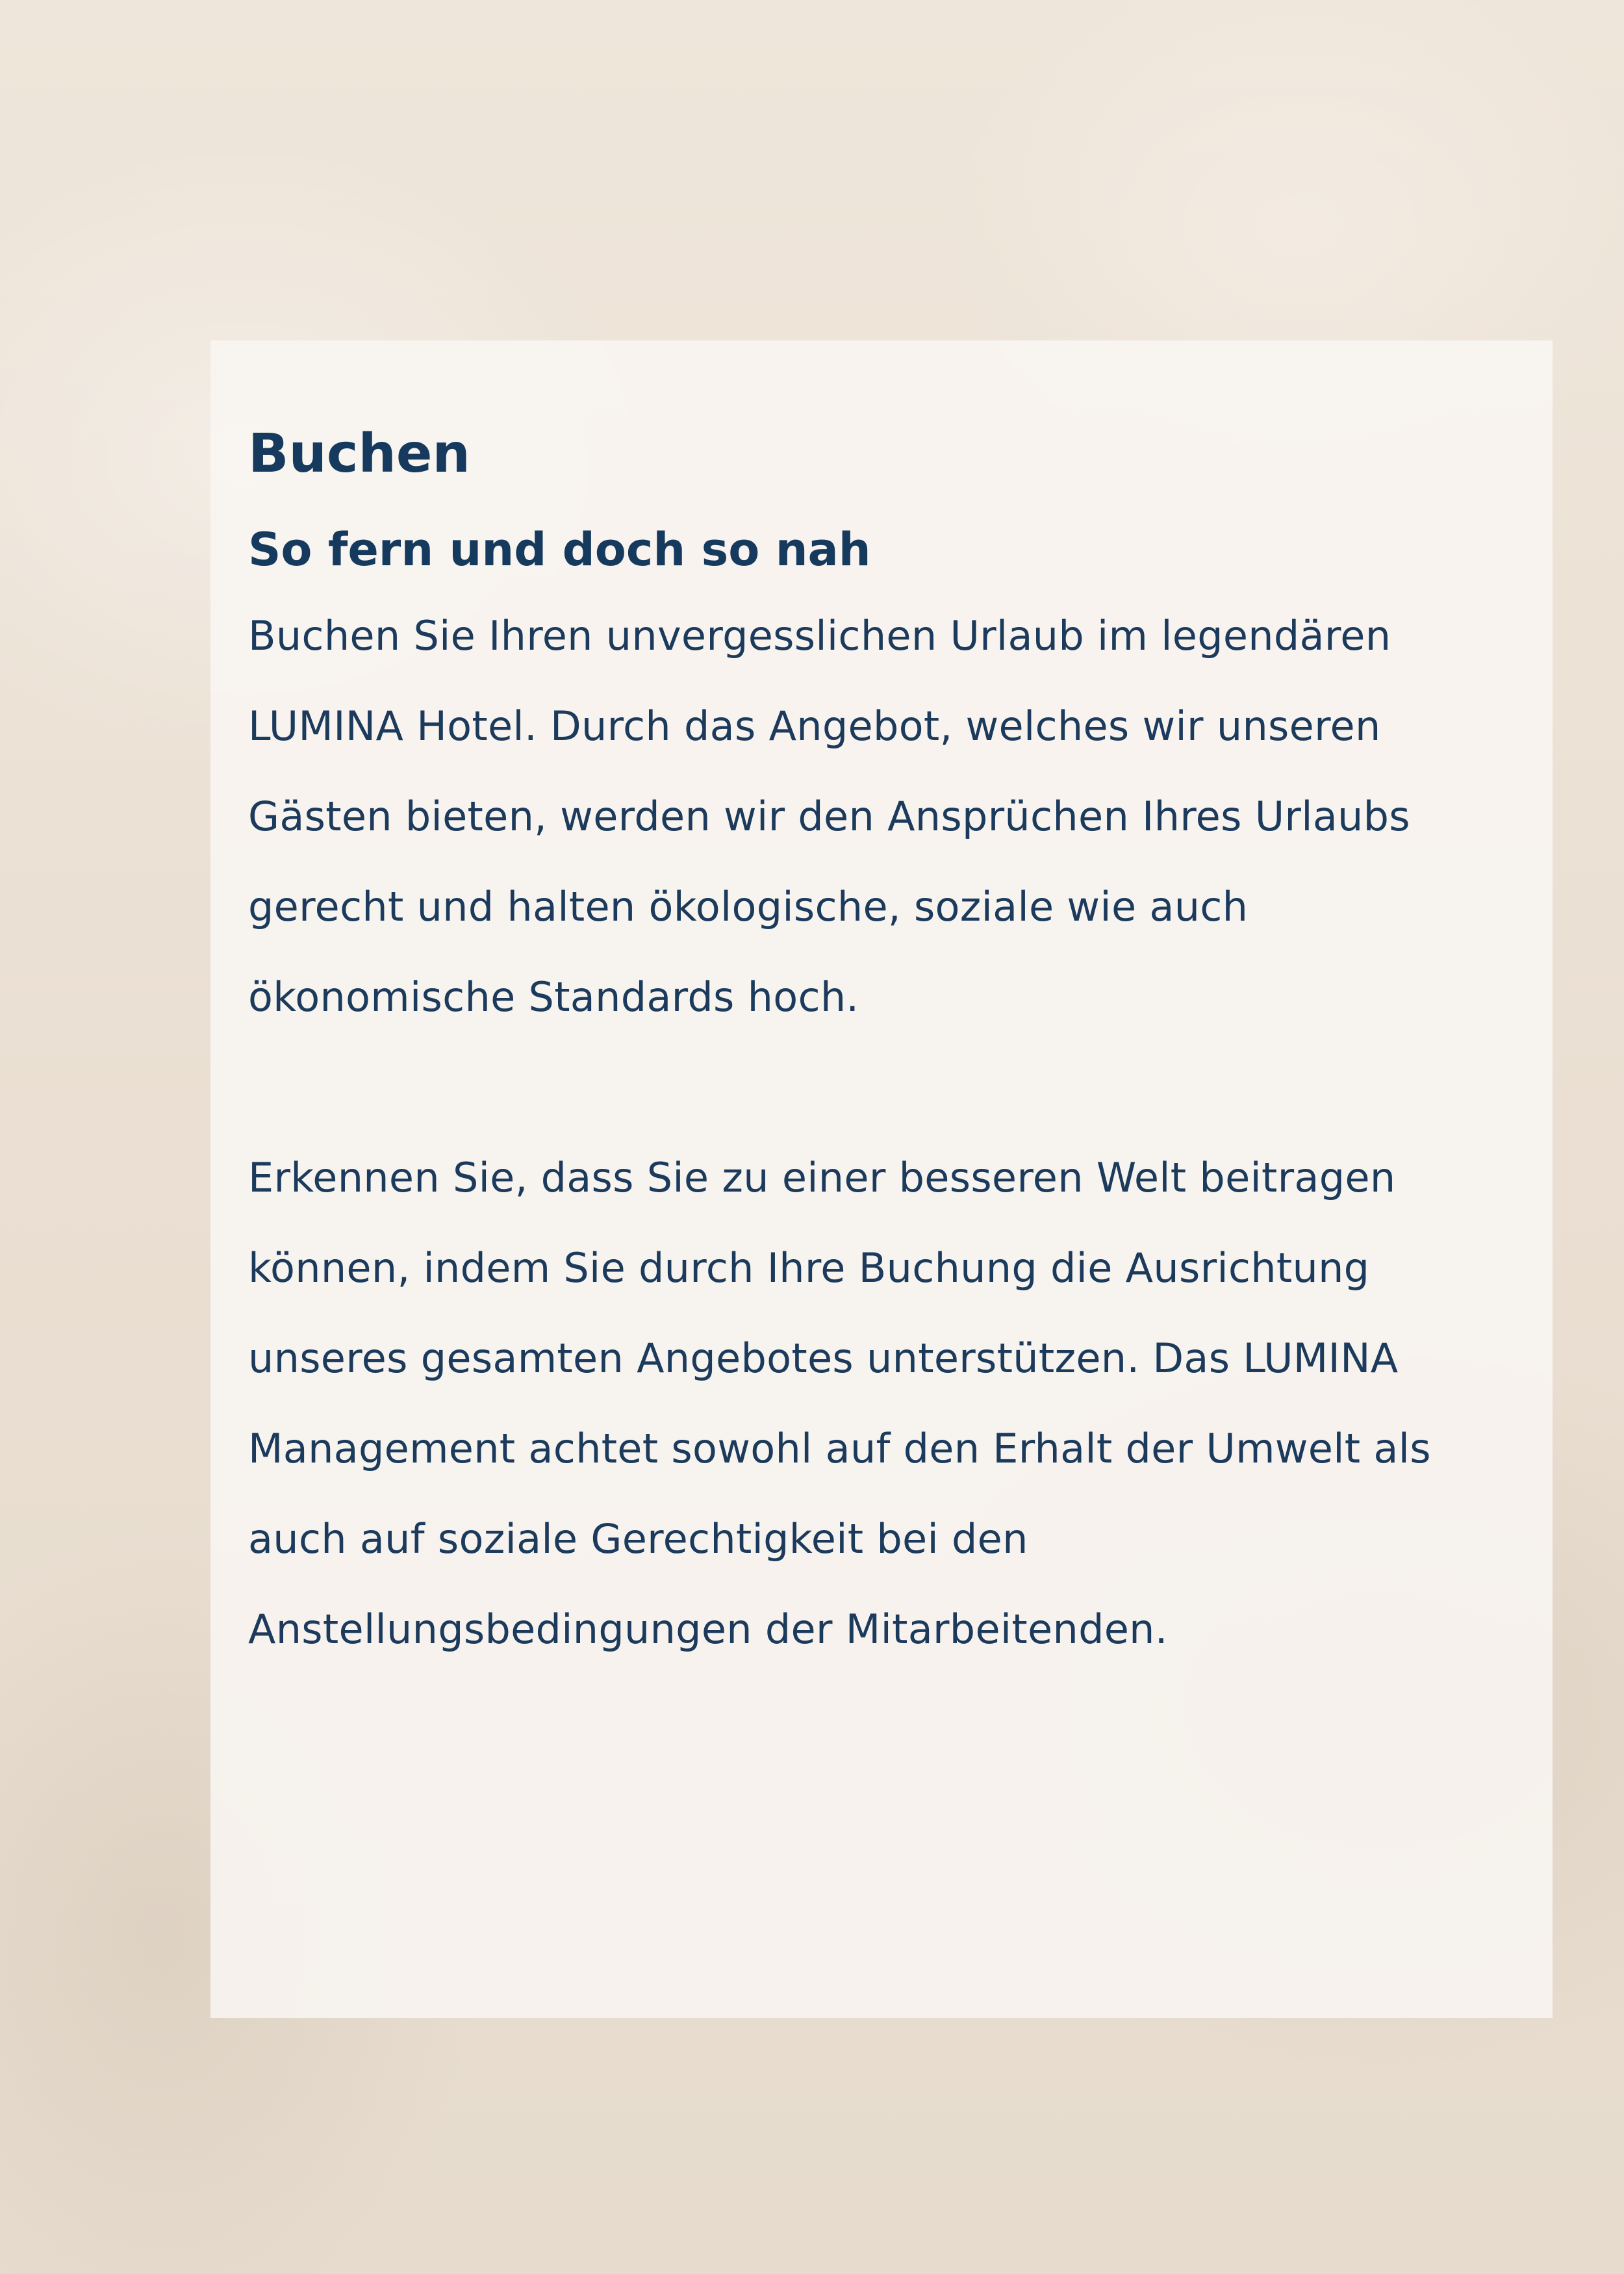  What do you see at coordinates (559, 550) in the screenshot?
I see `page-subtitle: So fern und doch so nah` at bounding box center [559, 550].